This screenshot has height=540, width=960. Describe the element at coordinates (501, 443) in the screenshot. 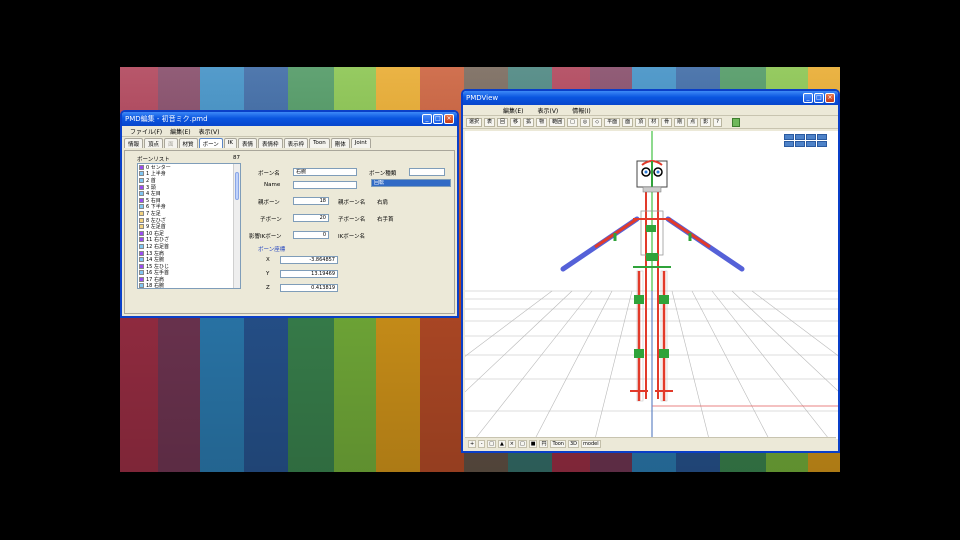

I see `status-button: ▲` at that location.